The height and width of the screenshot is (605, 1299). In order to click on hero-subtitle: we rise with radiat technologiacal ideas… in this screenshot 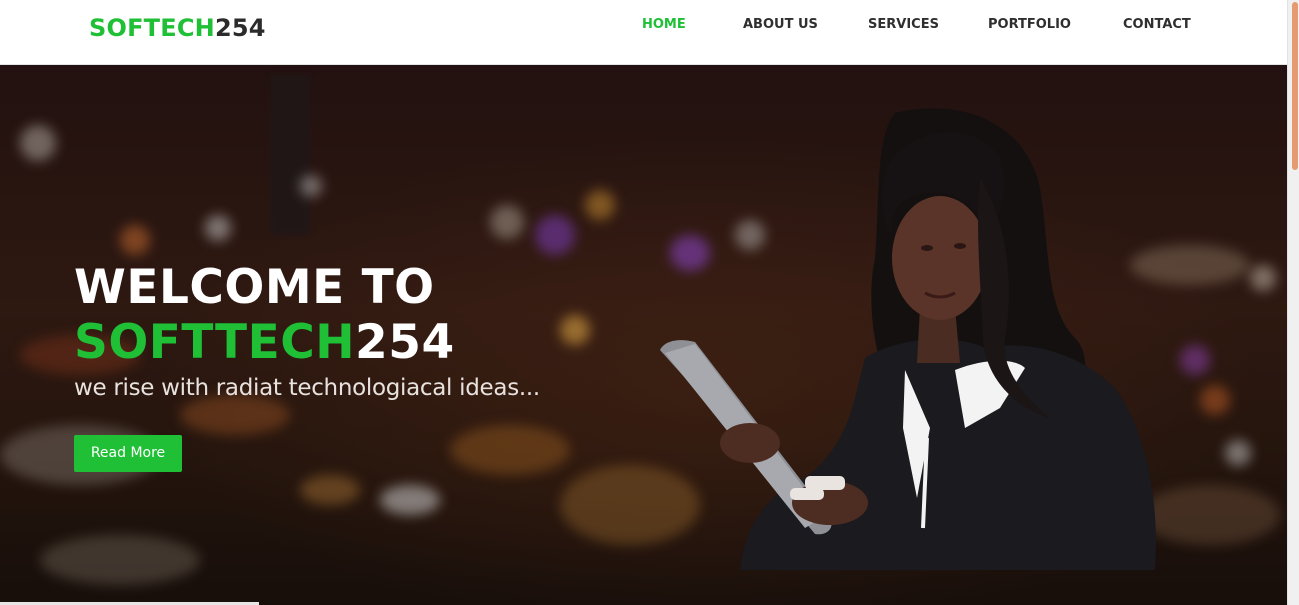, I will do `click(307, 388)`.